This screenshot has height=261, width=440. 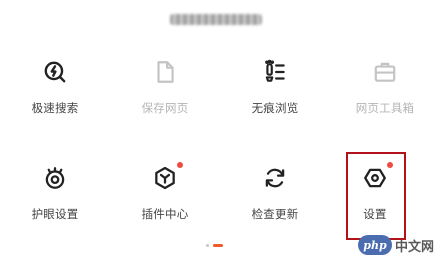 What do you see at coordinates (374, 245) in the screenshot?
I see `watermark-logo: php` at bounding box center [374, 245].